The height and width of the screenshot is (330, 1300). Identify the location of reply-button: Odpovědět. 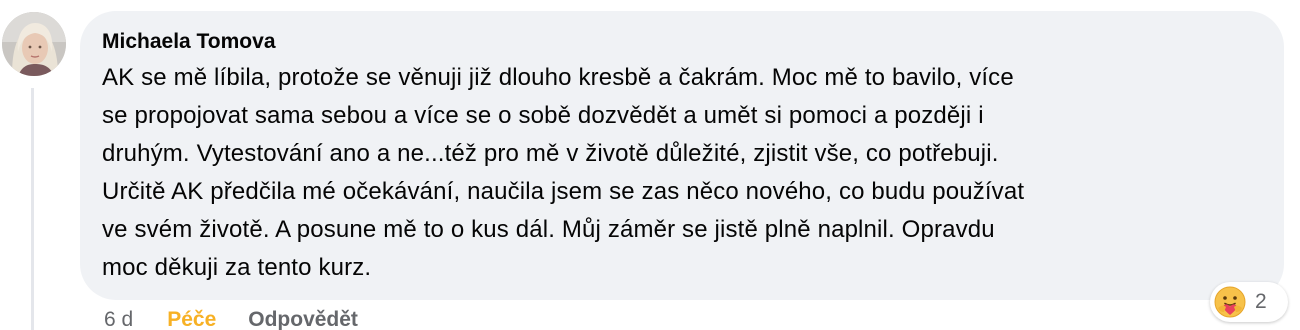
(303, 318).